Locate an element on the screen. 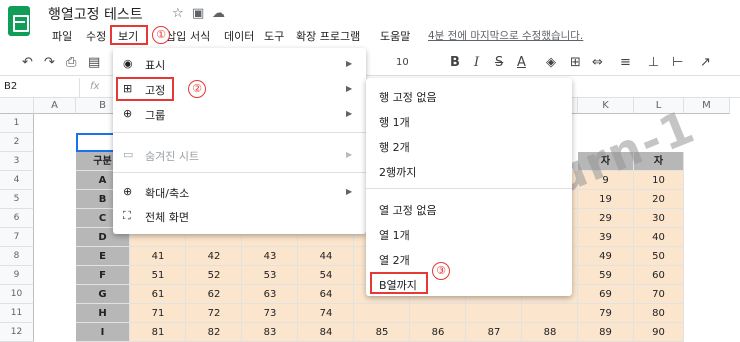 This screenshot has width=740, height=342. data-cell: 89 is located at coordinates (606, 332).